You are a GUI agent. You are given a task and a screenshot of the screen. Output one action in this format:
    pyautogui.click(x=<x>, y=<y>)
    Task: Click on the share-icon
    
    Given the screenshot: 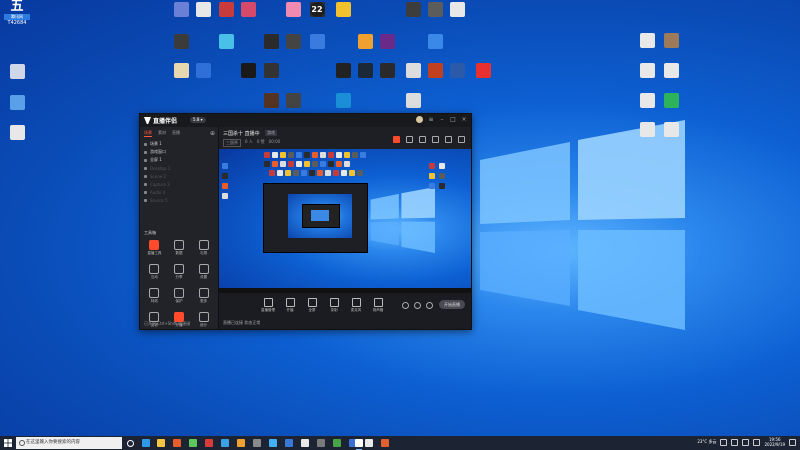 What is the action you would take?
    pyautogui.click(x=409, y=139)
    